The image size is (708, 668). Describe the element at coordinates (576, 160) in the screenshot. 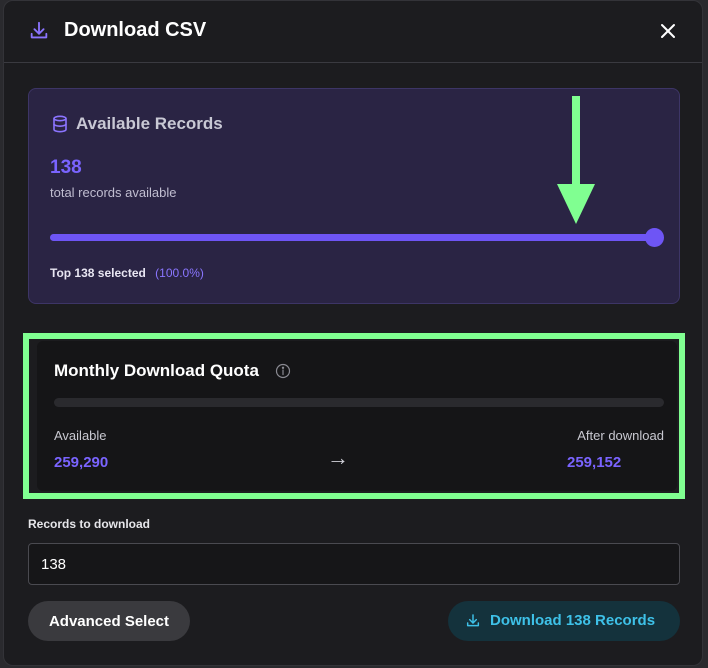

I see `annotation-arrow-icon` at that location.